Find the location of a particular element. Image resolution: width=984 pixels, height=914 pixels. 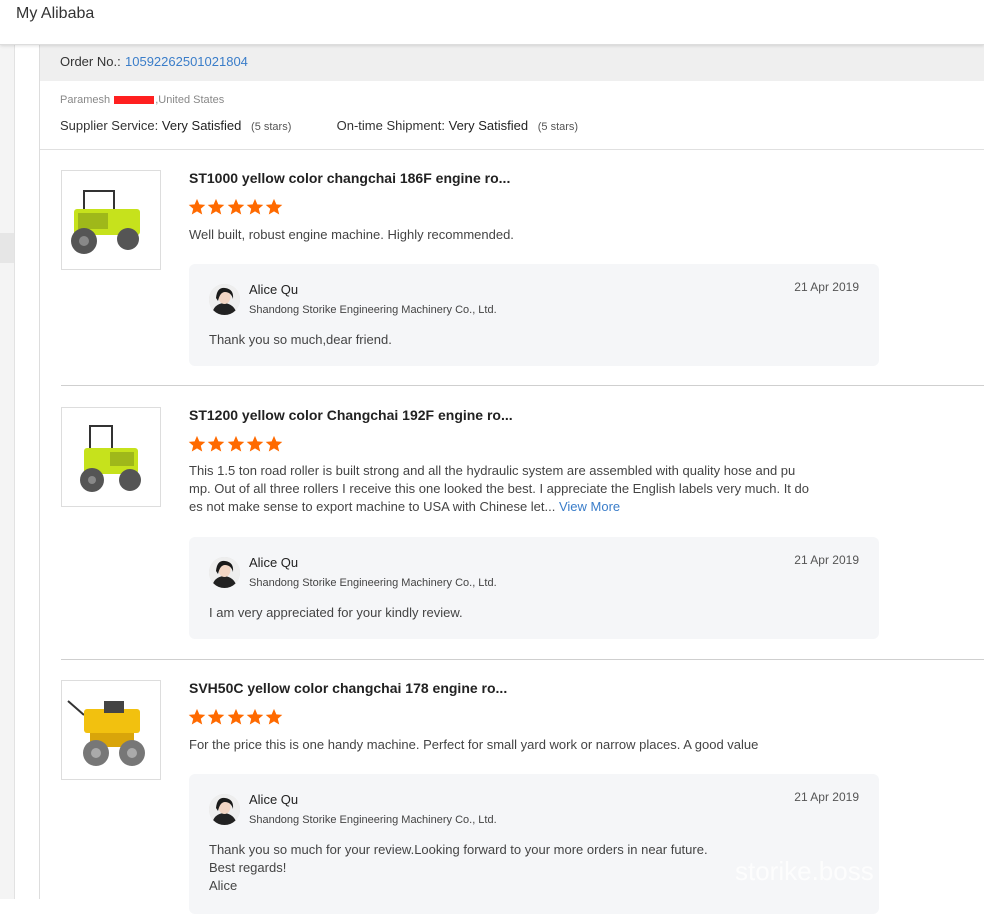

buyer-country: ,United States is located at coordinates (190, 100).